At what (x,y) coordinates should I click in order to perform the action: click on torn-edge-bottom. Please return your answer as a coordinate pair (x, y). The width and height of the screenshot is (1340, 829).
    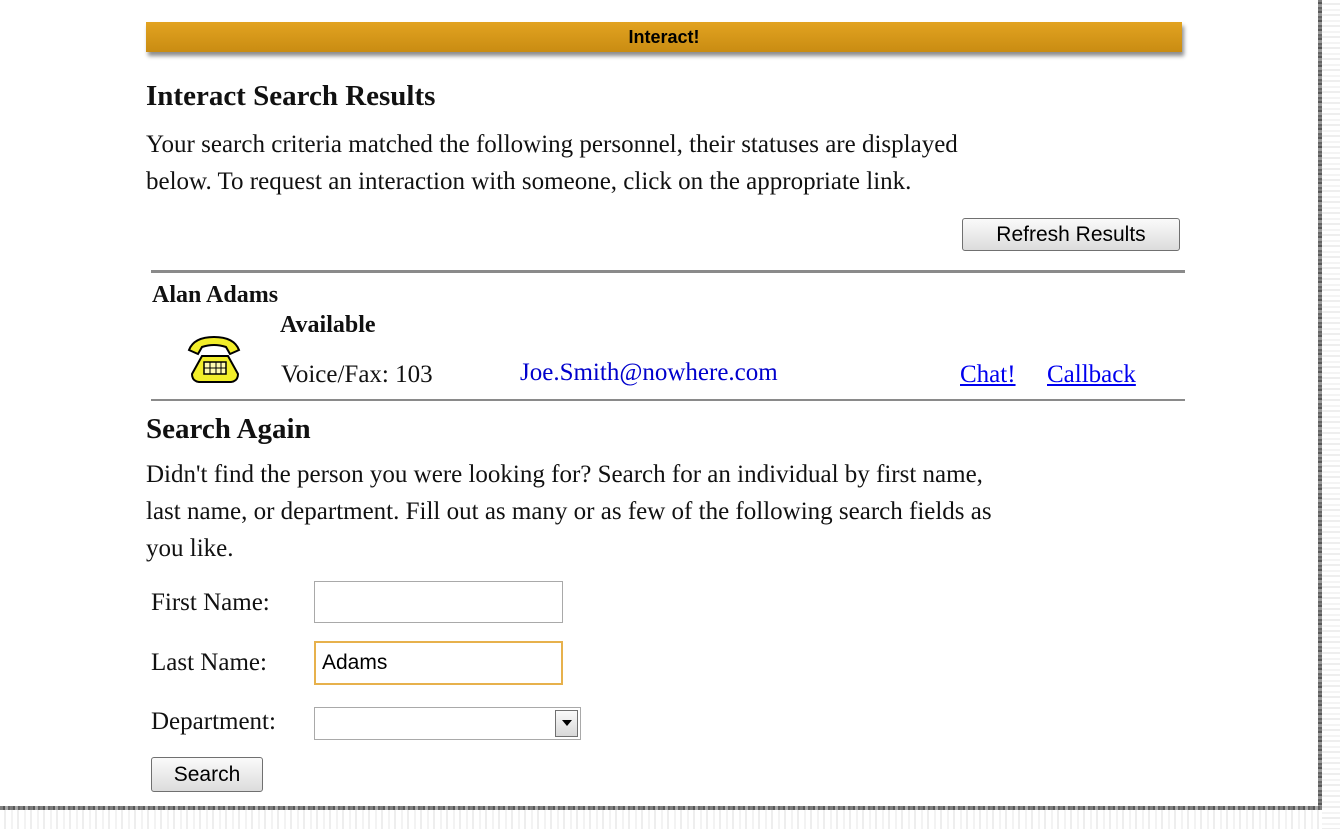
    Looking at the image, I should click on (661, 817).